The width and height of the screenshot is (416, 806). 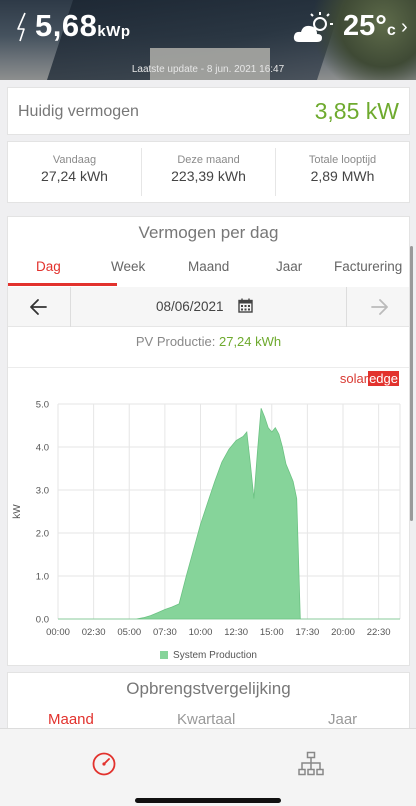 I want to click on x-tick-label: 22:30, so click(x=379, y=632).